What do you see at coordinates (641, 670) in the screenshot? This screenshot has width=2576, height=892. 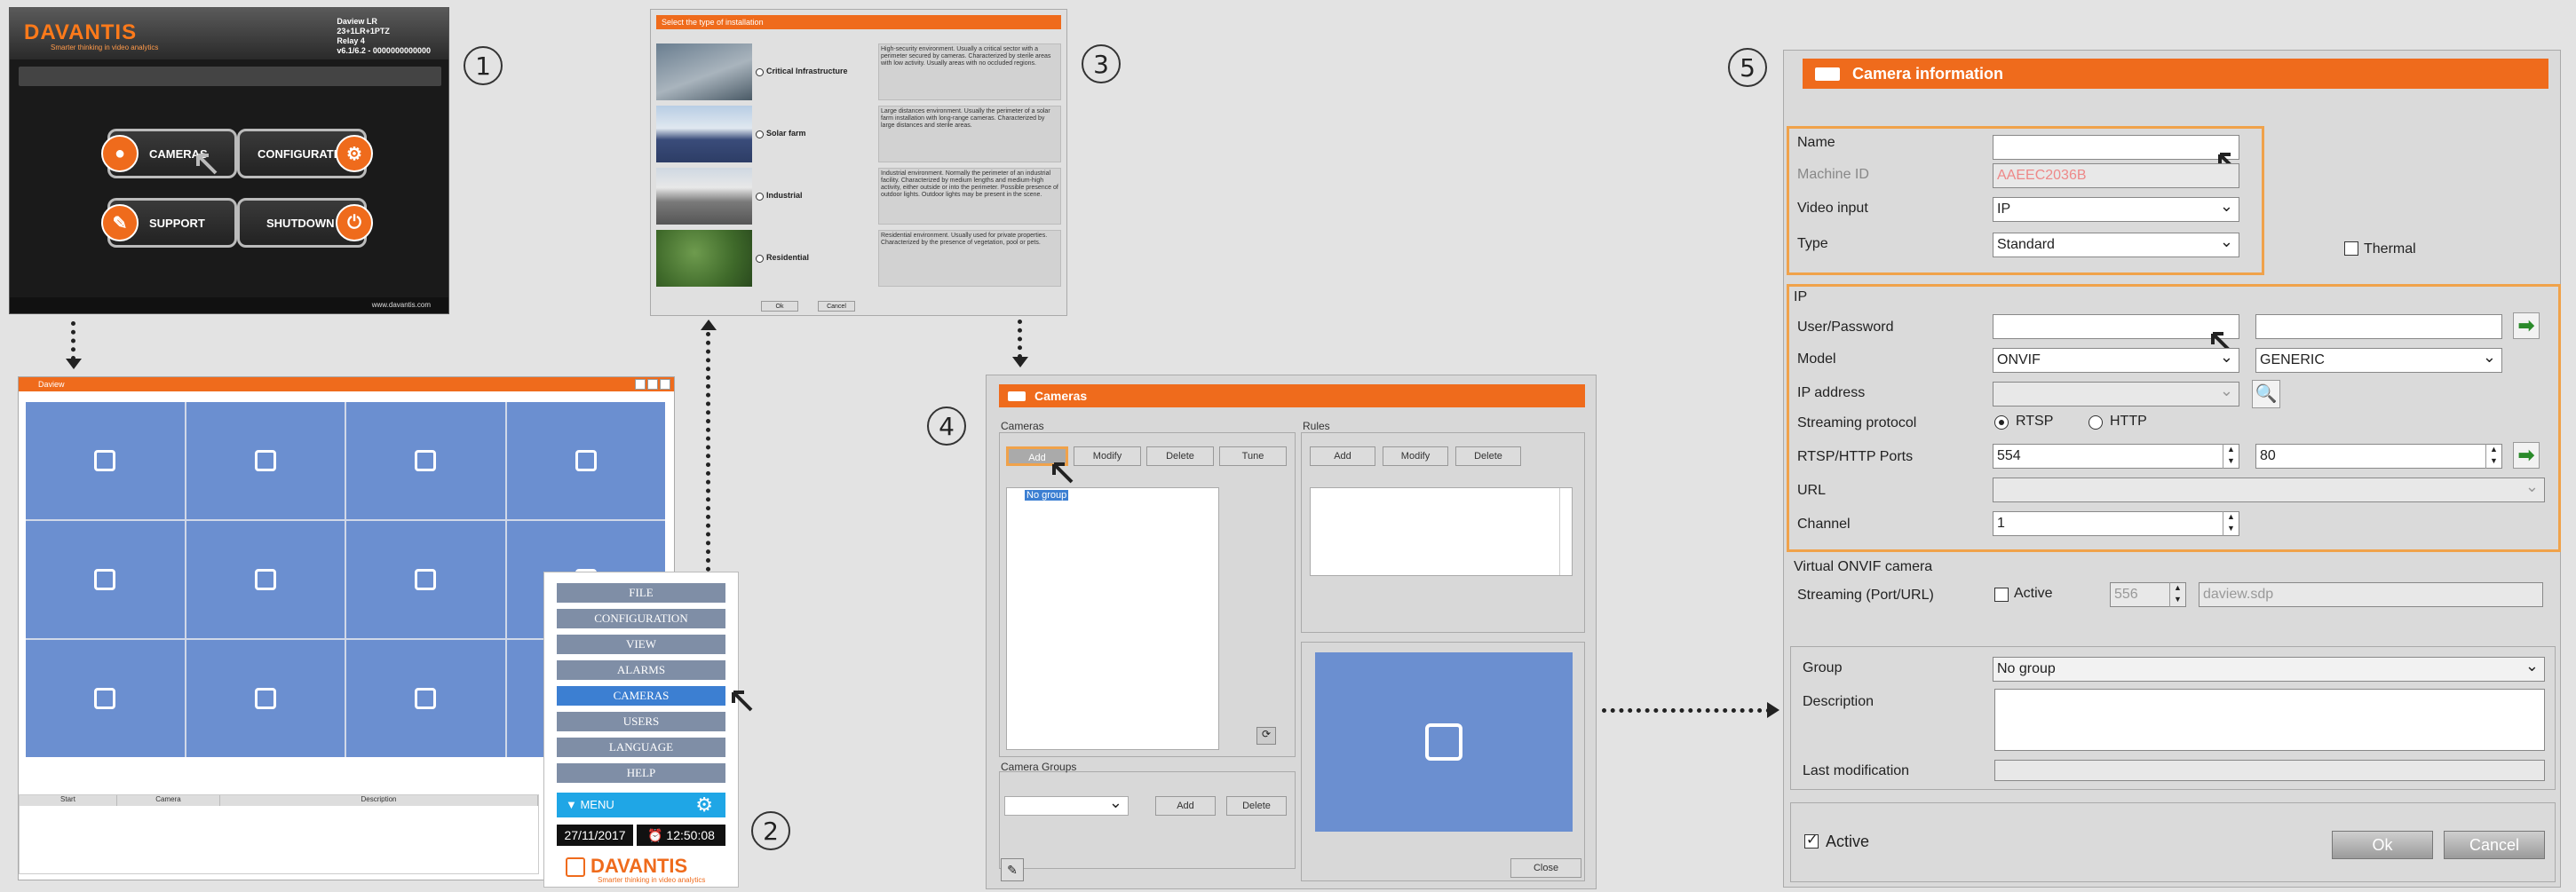 I see `menu-item-alarms: ALARMS` at bounding box center [641, 670].